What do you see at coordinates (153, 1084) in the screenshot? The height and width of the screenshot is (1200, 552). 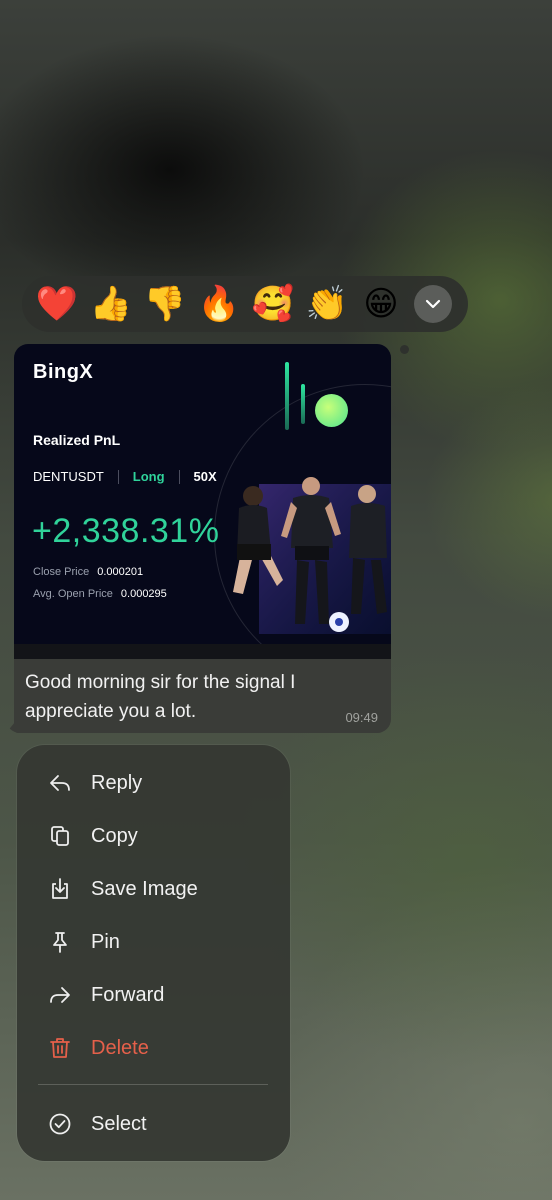 I see `menu-divider` at bounding box center [153, 1084].